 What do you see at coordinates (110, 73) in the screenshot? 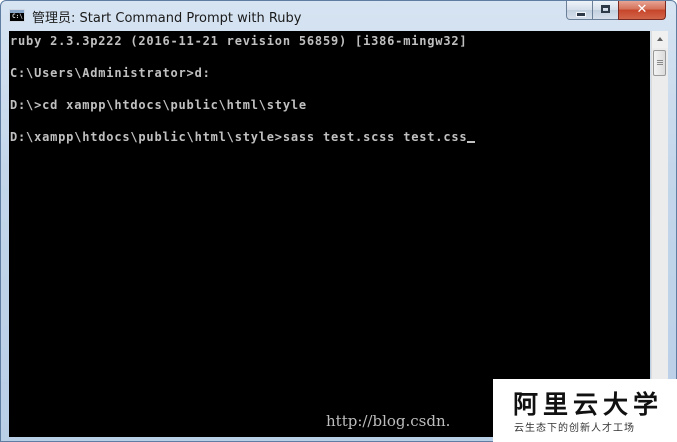
I see `console-line: C:\Users\Administrator>d:` at bounding box center [110, 73].